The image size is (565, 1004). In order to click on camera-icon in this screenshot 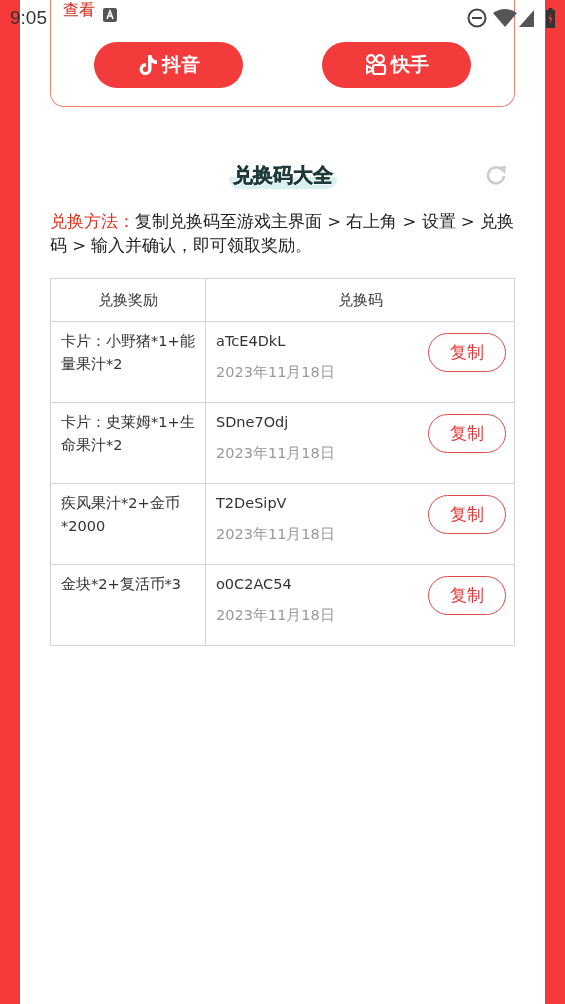, I will do `click(375, 65)`.